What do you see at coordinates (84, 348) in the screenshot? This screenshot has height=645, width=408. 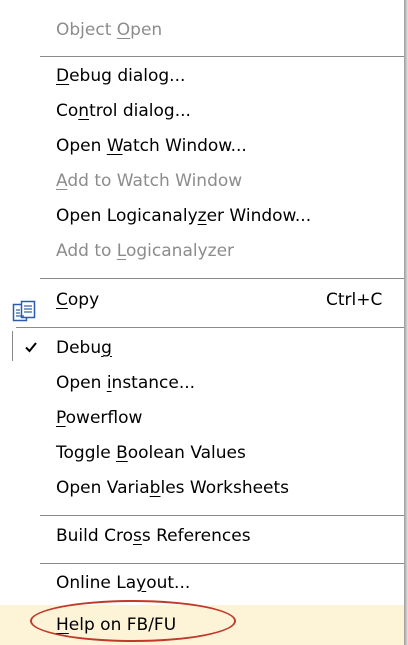 I see `menu-item-label: Debug` at bounding box center [84, 348].